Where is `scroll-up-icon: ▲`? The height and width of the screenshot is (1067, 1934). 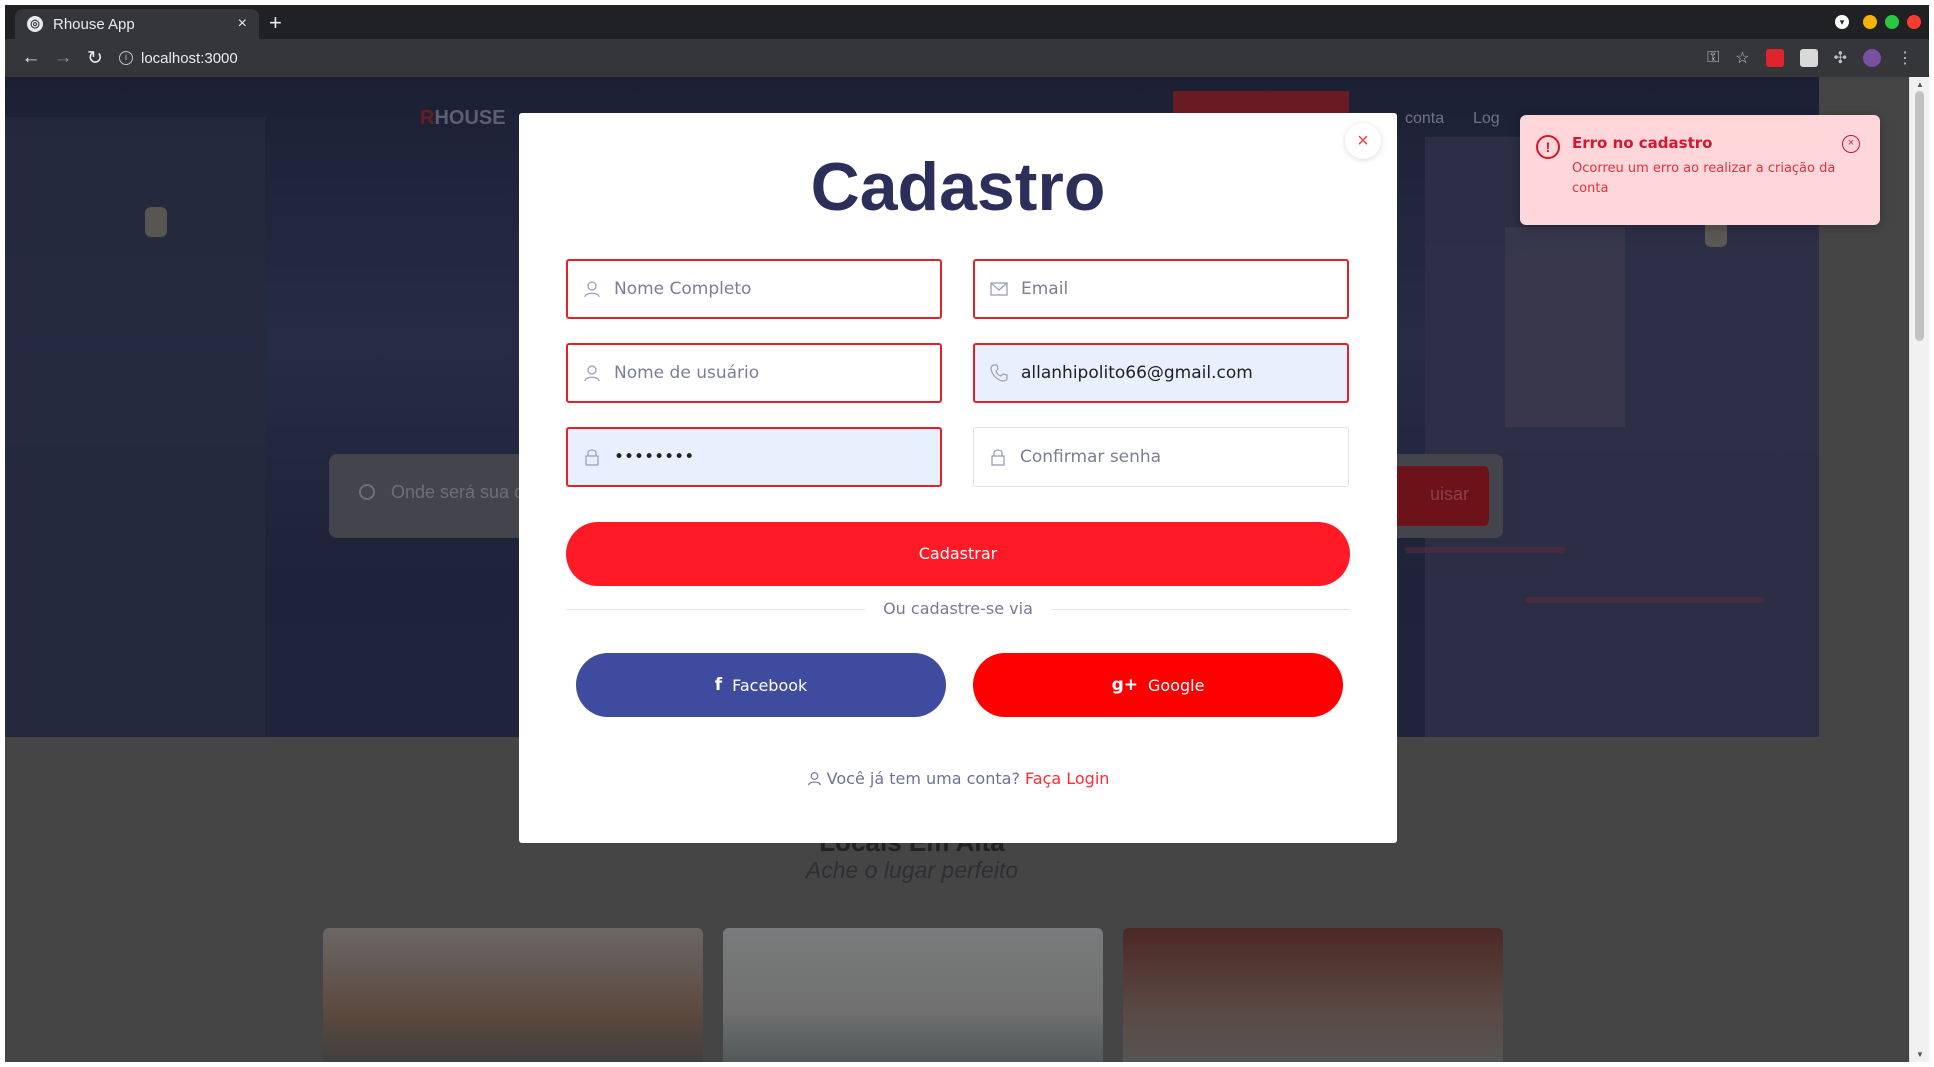 scroll-up-icon: ▲ is located at coordinates (1920, 84).